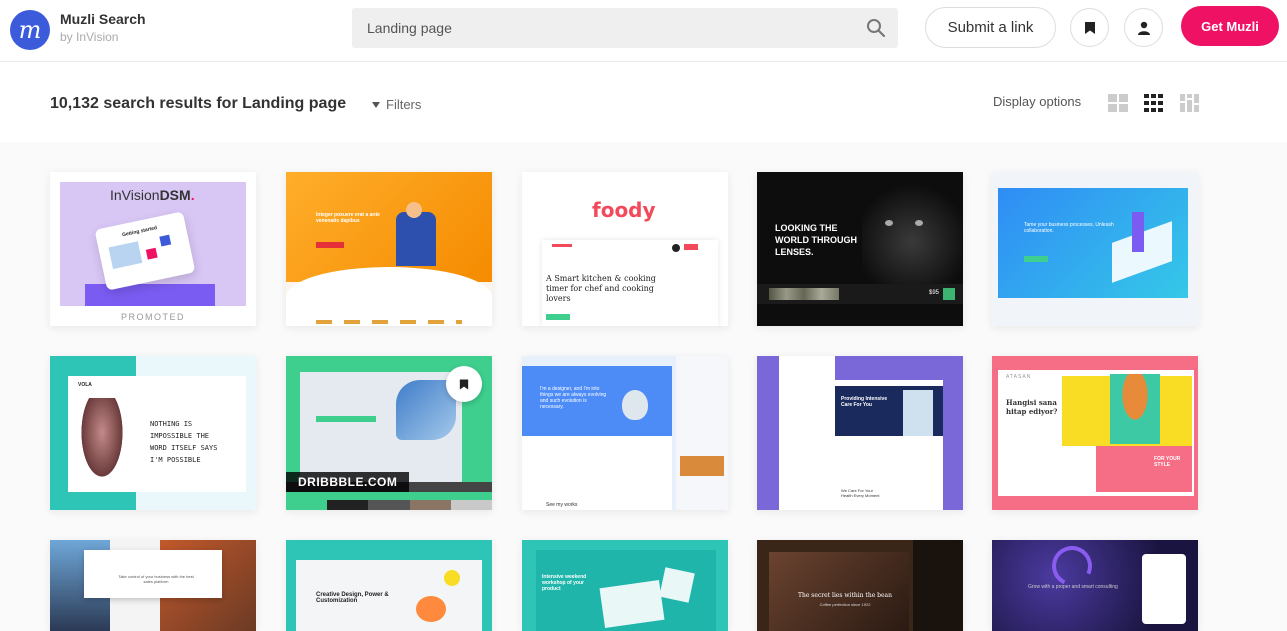 Image resolution: width=1287 pixels, height=631 pixels. What do you see at coordinates (389, 585) in the screenshot?
I see `result-card: Creative Design, Power & Customization` at bounding box center [389, 585].